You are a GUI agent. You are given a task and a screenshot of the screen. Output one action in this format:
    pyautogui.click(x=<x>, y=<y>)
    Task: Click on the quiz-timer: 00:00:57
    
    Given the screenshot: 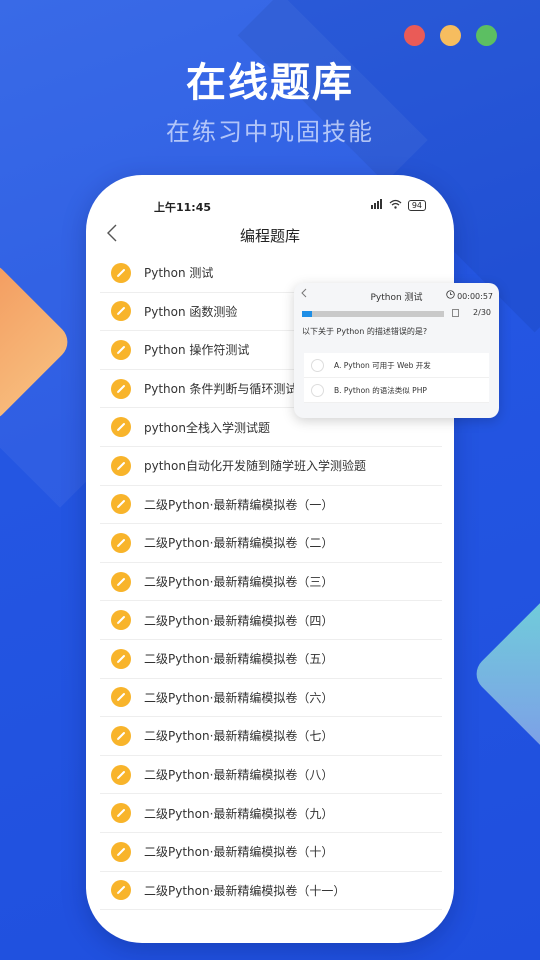 What is the action you would take?
    pyautogui.click(x=475, y=296)
    